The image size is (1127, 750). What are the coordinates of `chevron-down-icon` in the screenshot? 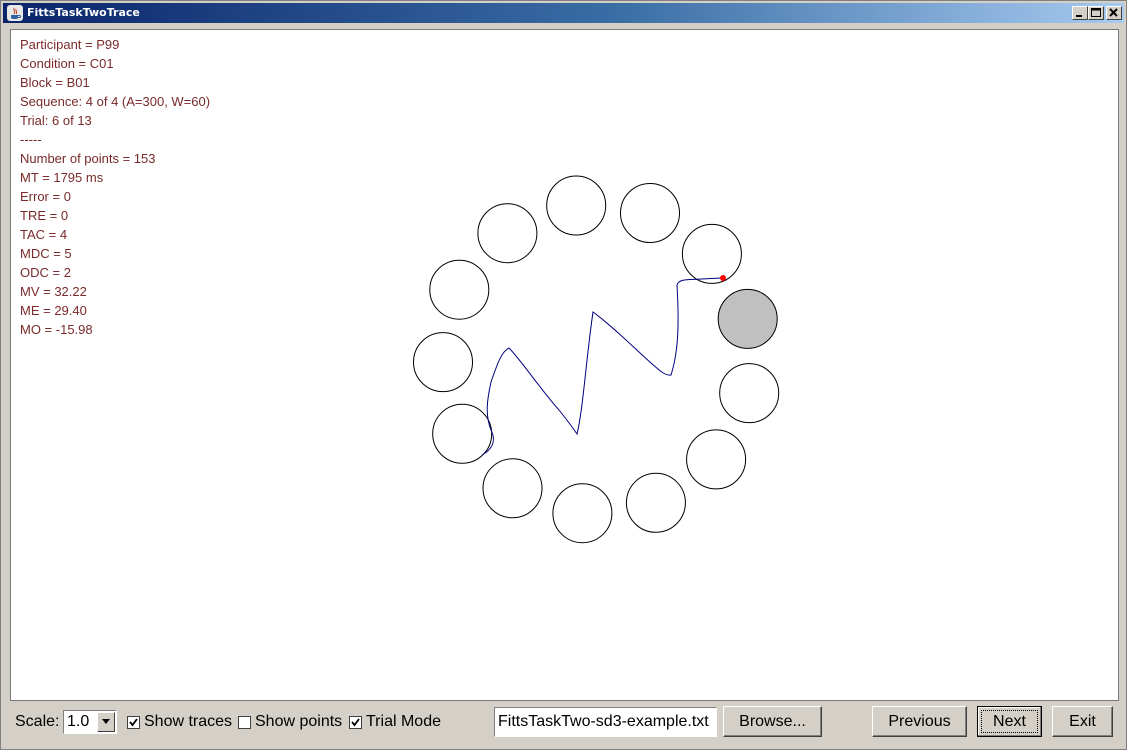 It's located at (106, 722).